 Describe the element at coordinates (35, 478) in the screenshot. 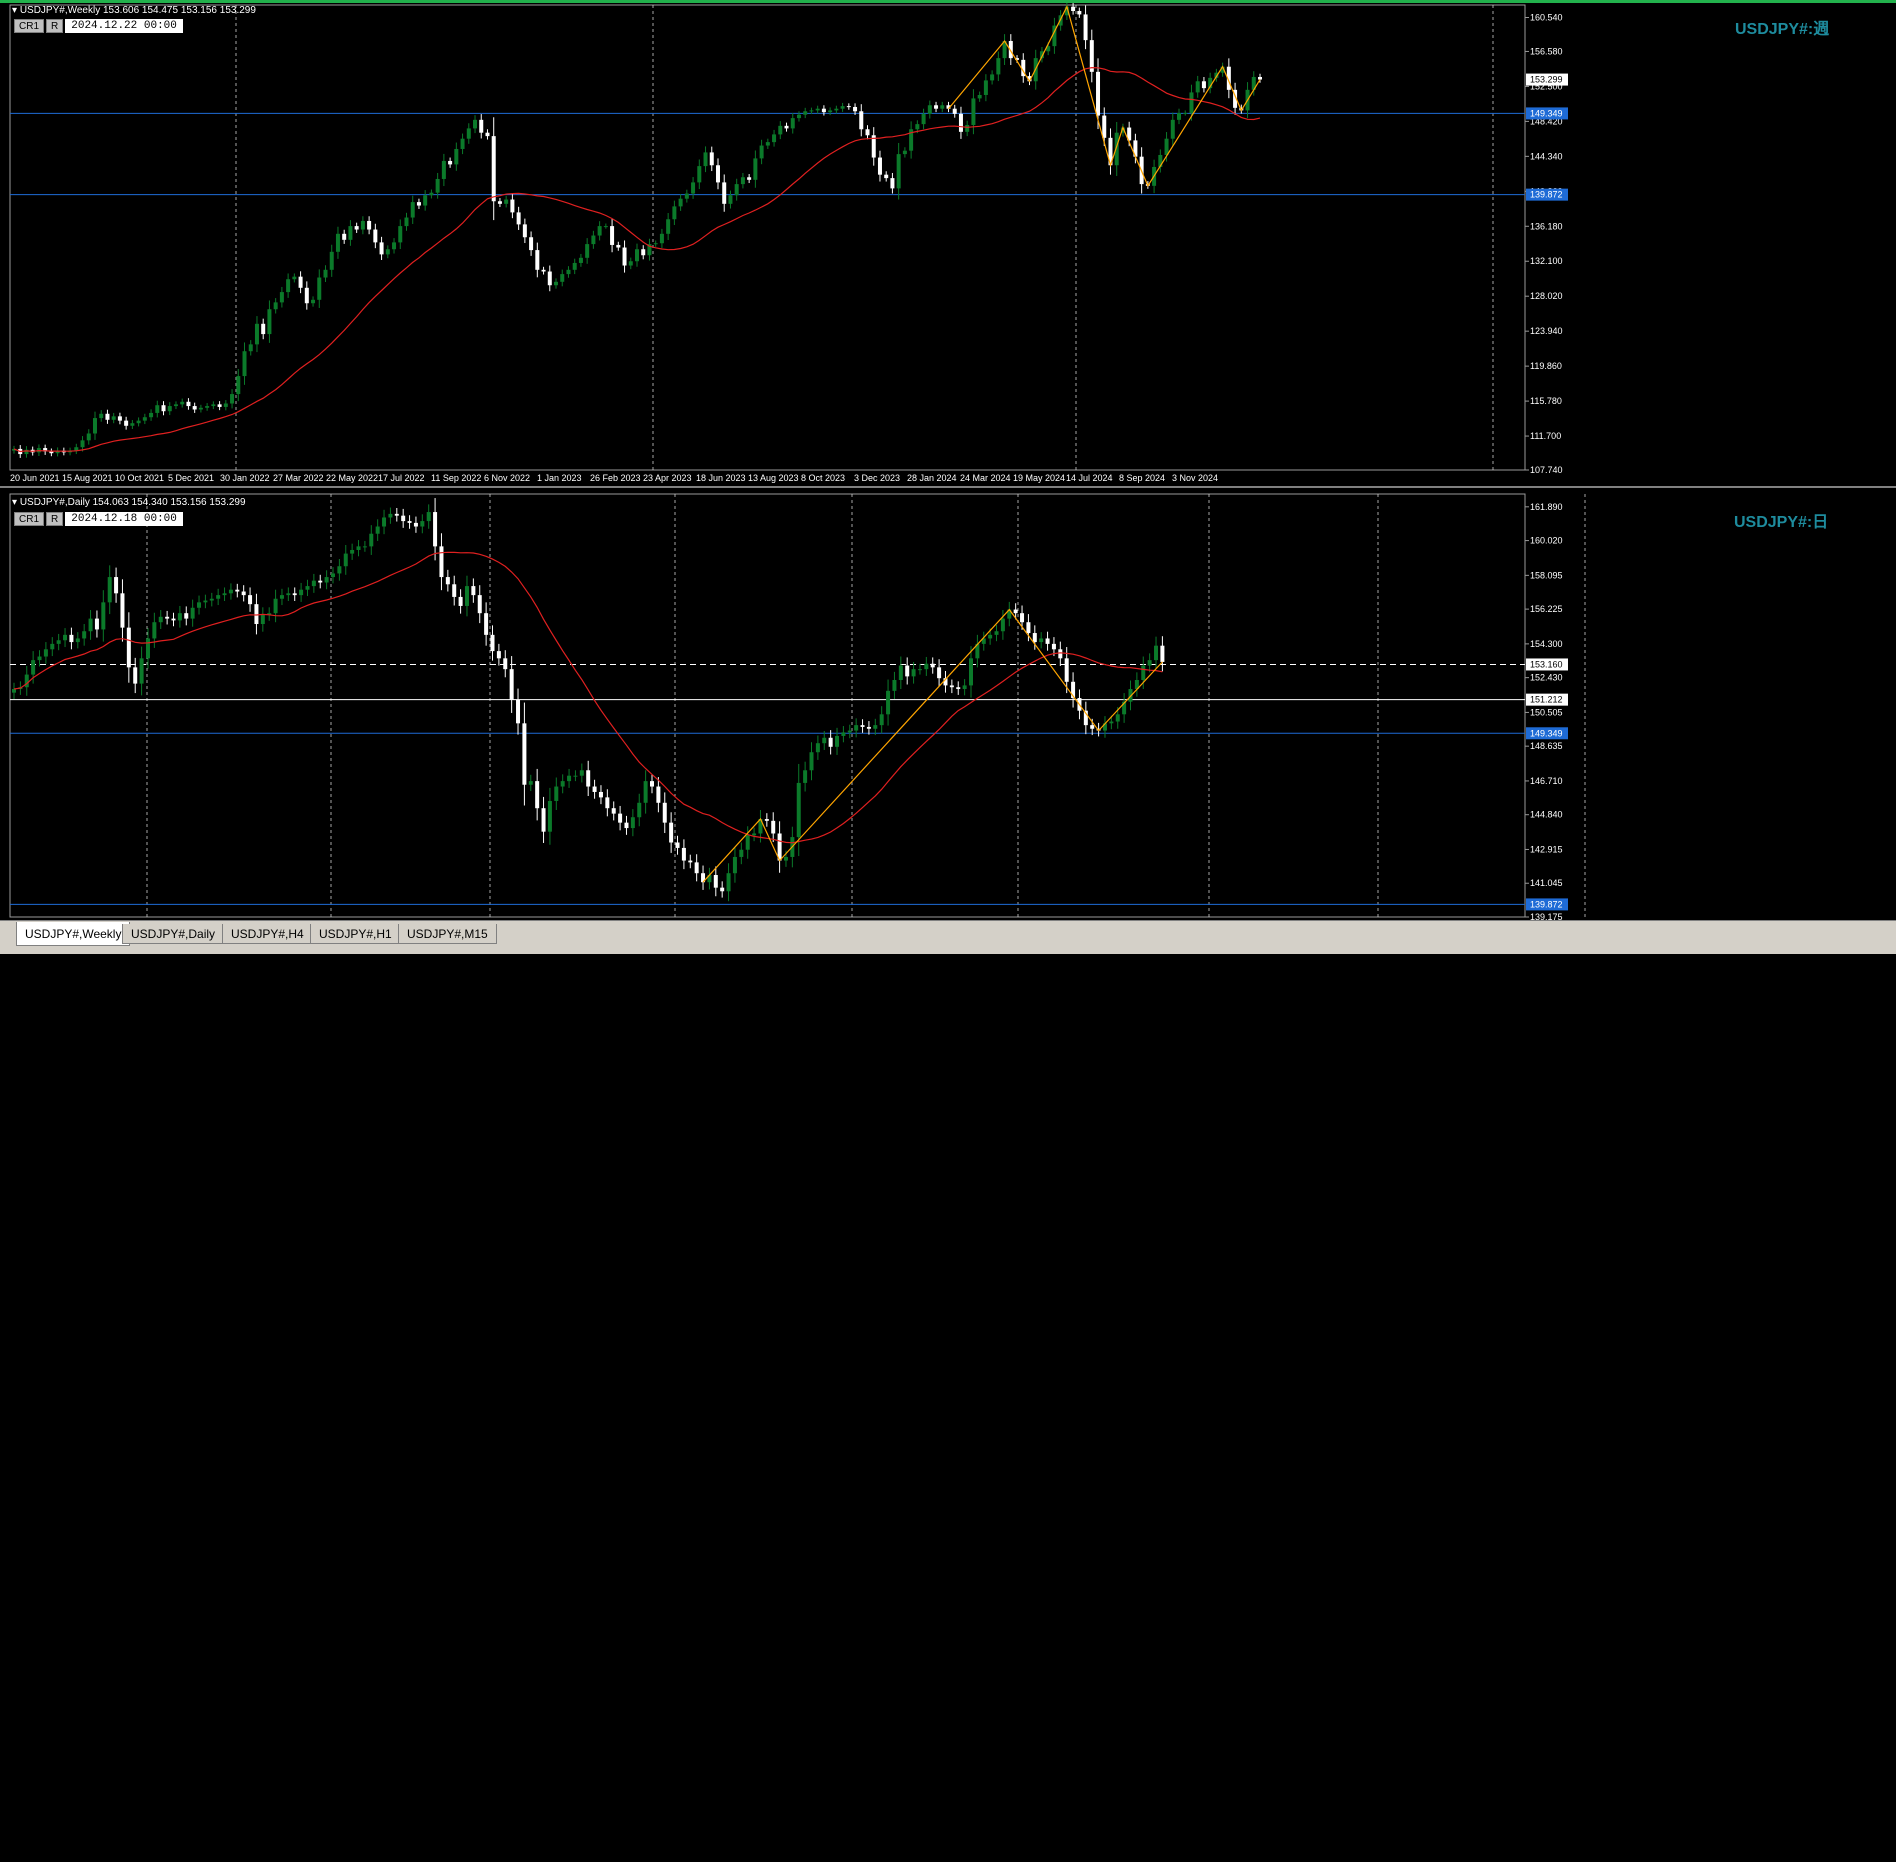

I see `x-tick-label: 20 Jun 2021` at that location.